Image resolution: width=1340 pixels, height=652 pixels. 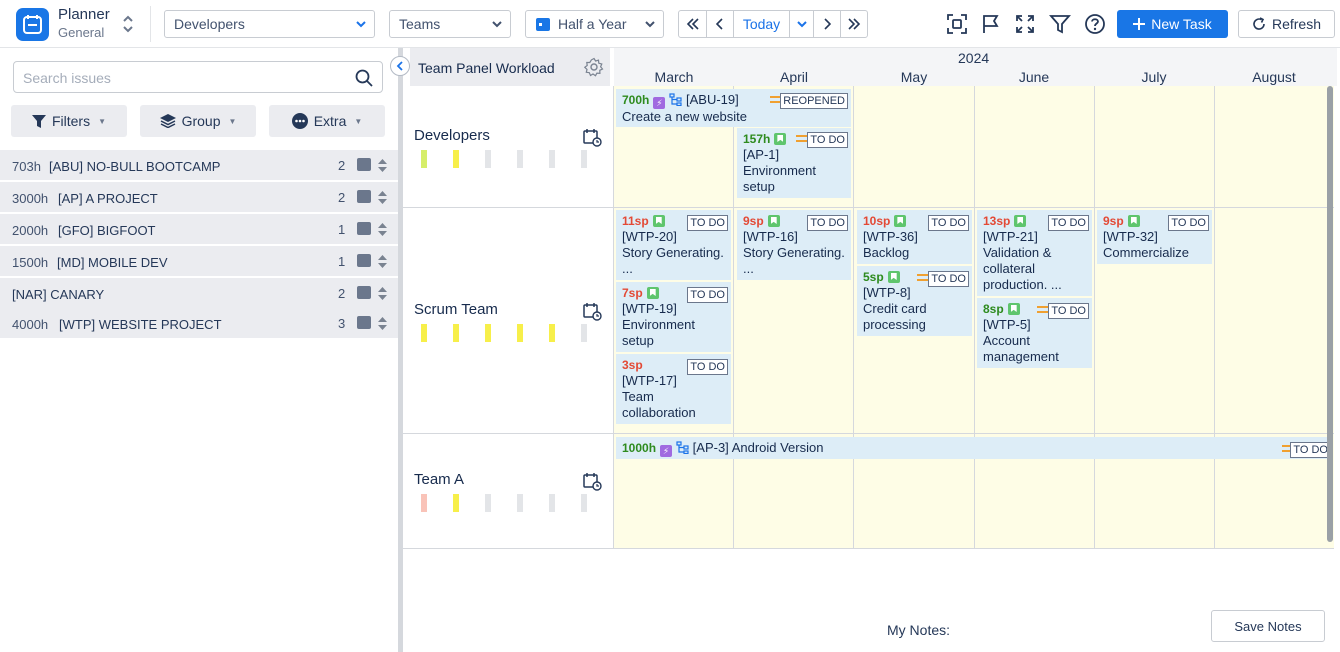 I want to click on new-task-button: New Task, so click(x=1172, y=24).